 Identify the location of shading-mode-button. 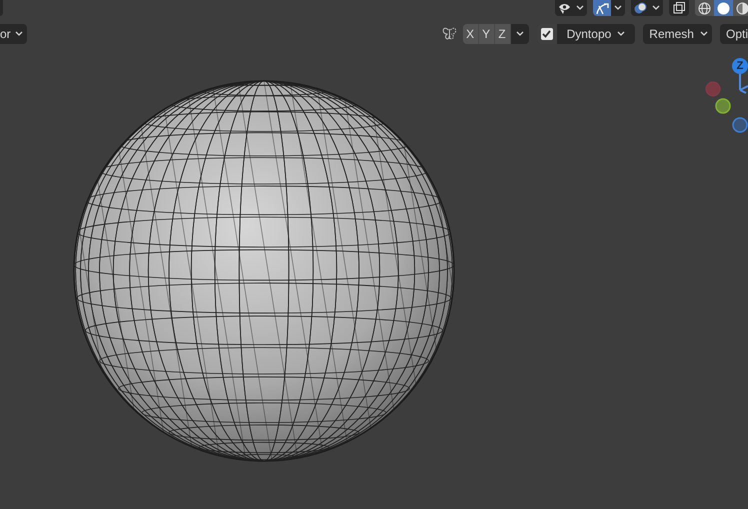
(723, 8).